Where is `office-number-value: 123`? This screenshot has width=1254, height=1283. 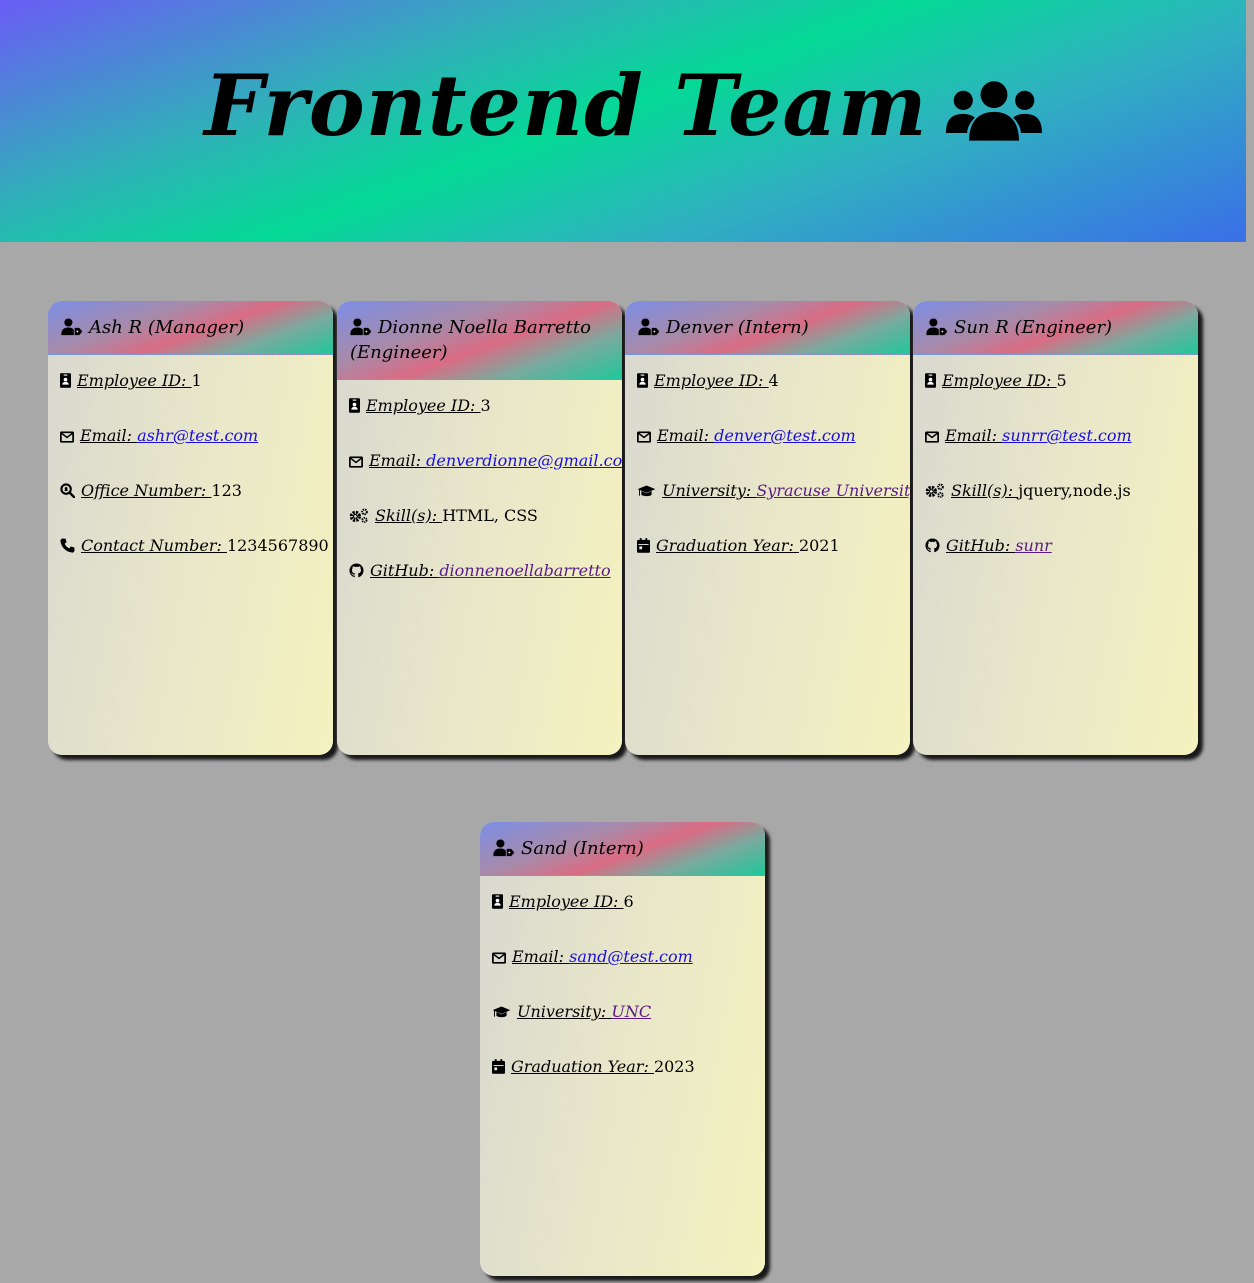
office-number-value: 123 is located at coordinates (226, 490).